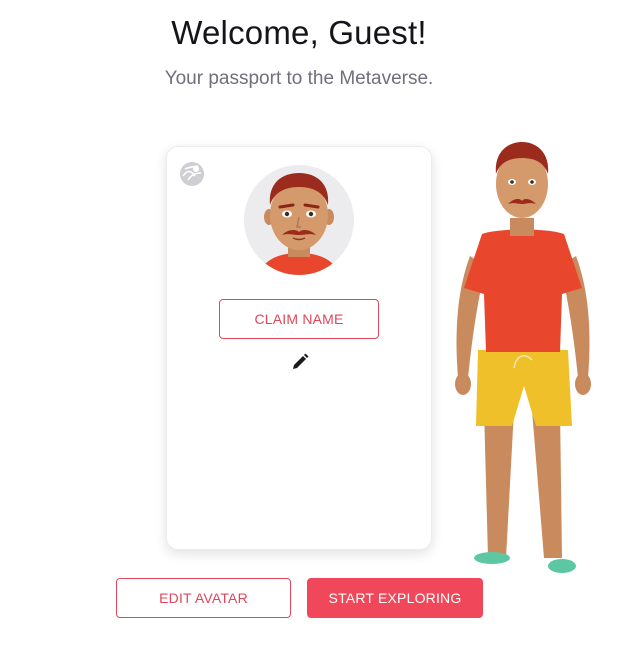  Describe the element at coordinates (395, 598) in the screenshot. I see `start-exploring-button: START EXPLORING` at that location.